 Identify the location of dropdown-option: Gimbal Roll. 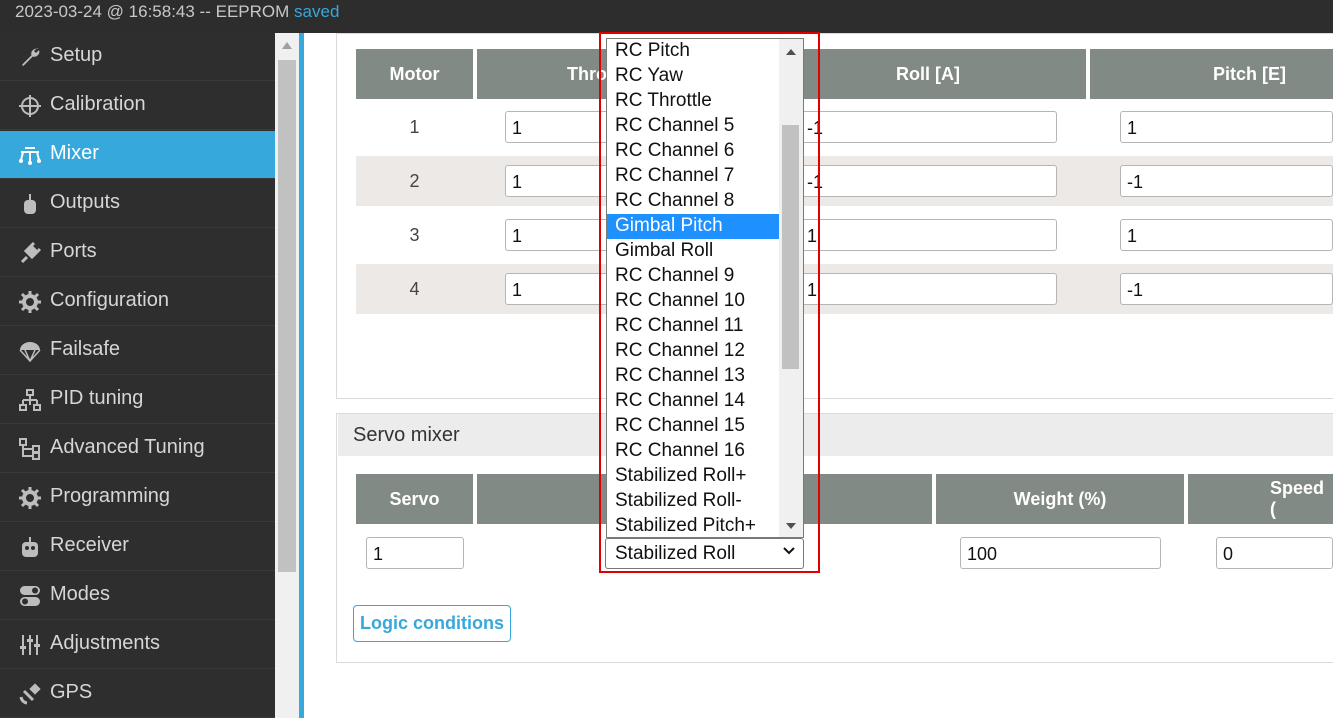
(693, 251).